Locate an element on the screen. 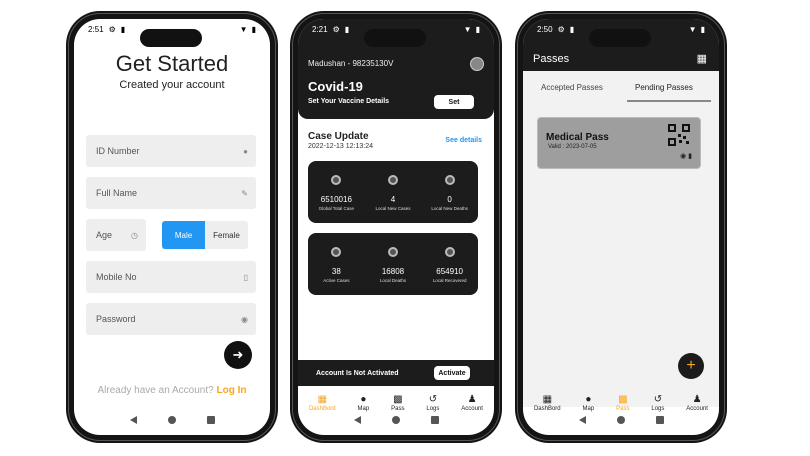 The height and width of the screenshot is (456, 810). arrow-right-icon: ➜ is located at coordinates (238, 354).